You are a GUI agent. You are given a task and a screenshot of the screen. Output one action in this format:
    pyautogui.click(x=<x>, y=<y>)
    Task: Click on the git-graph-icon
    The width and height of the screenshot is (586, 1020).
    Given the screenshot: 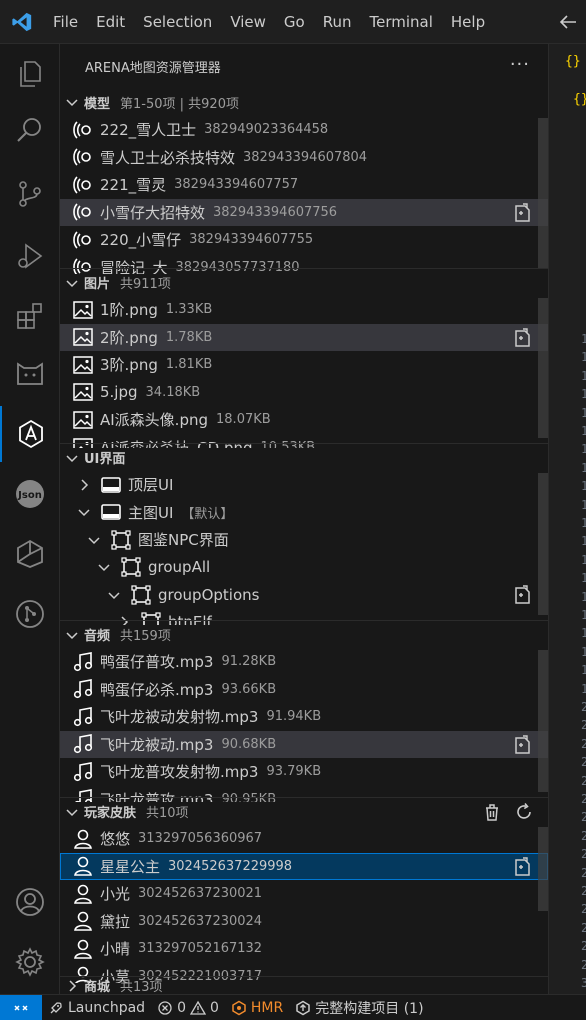 What is the action you would take?
    pyautogui.click(x=30, y=614)
    